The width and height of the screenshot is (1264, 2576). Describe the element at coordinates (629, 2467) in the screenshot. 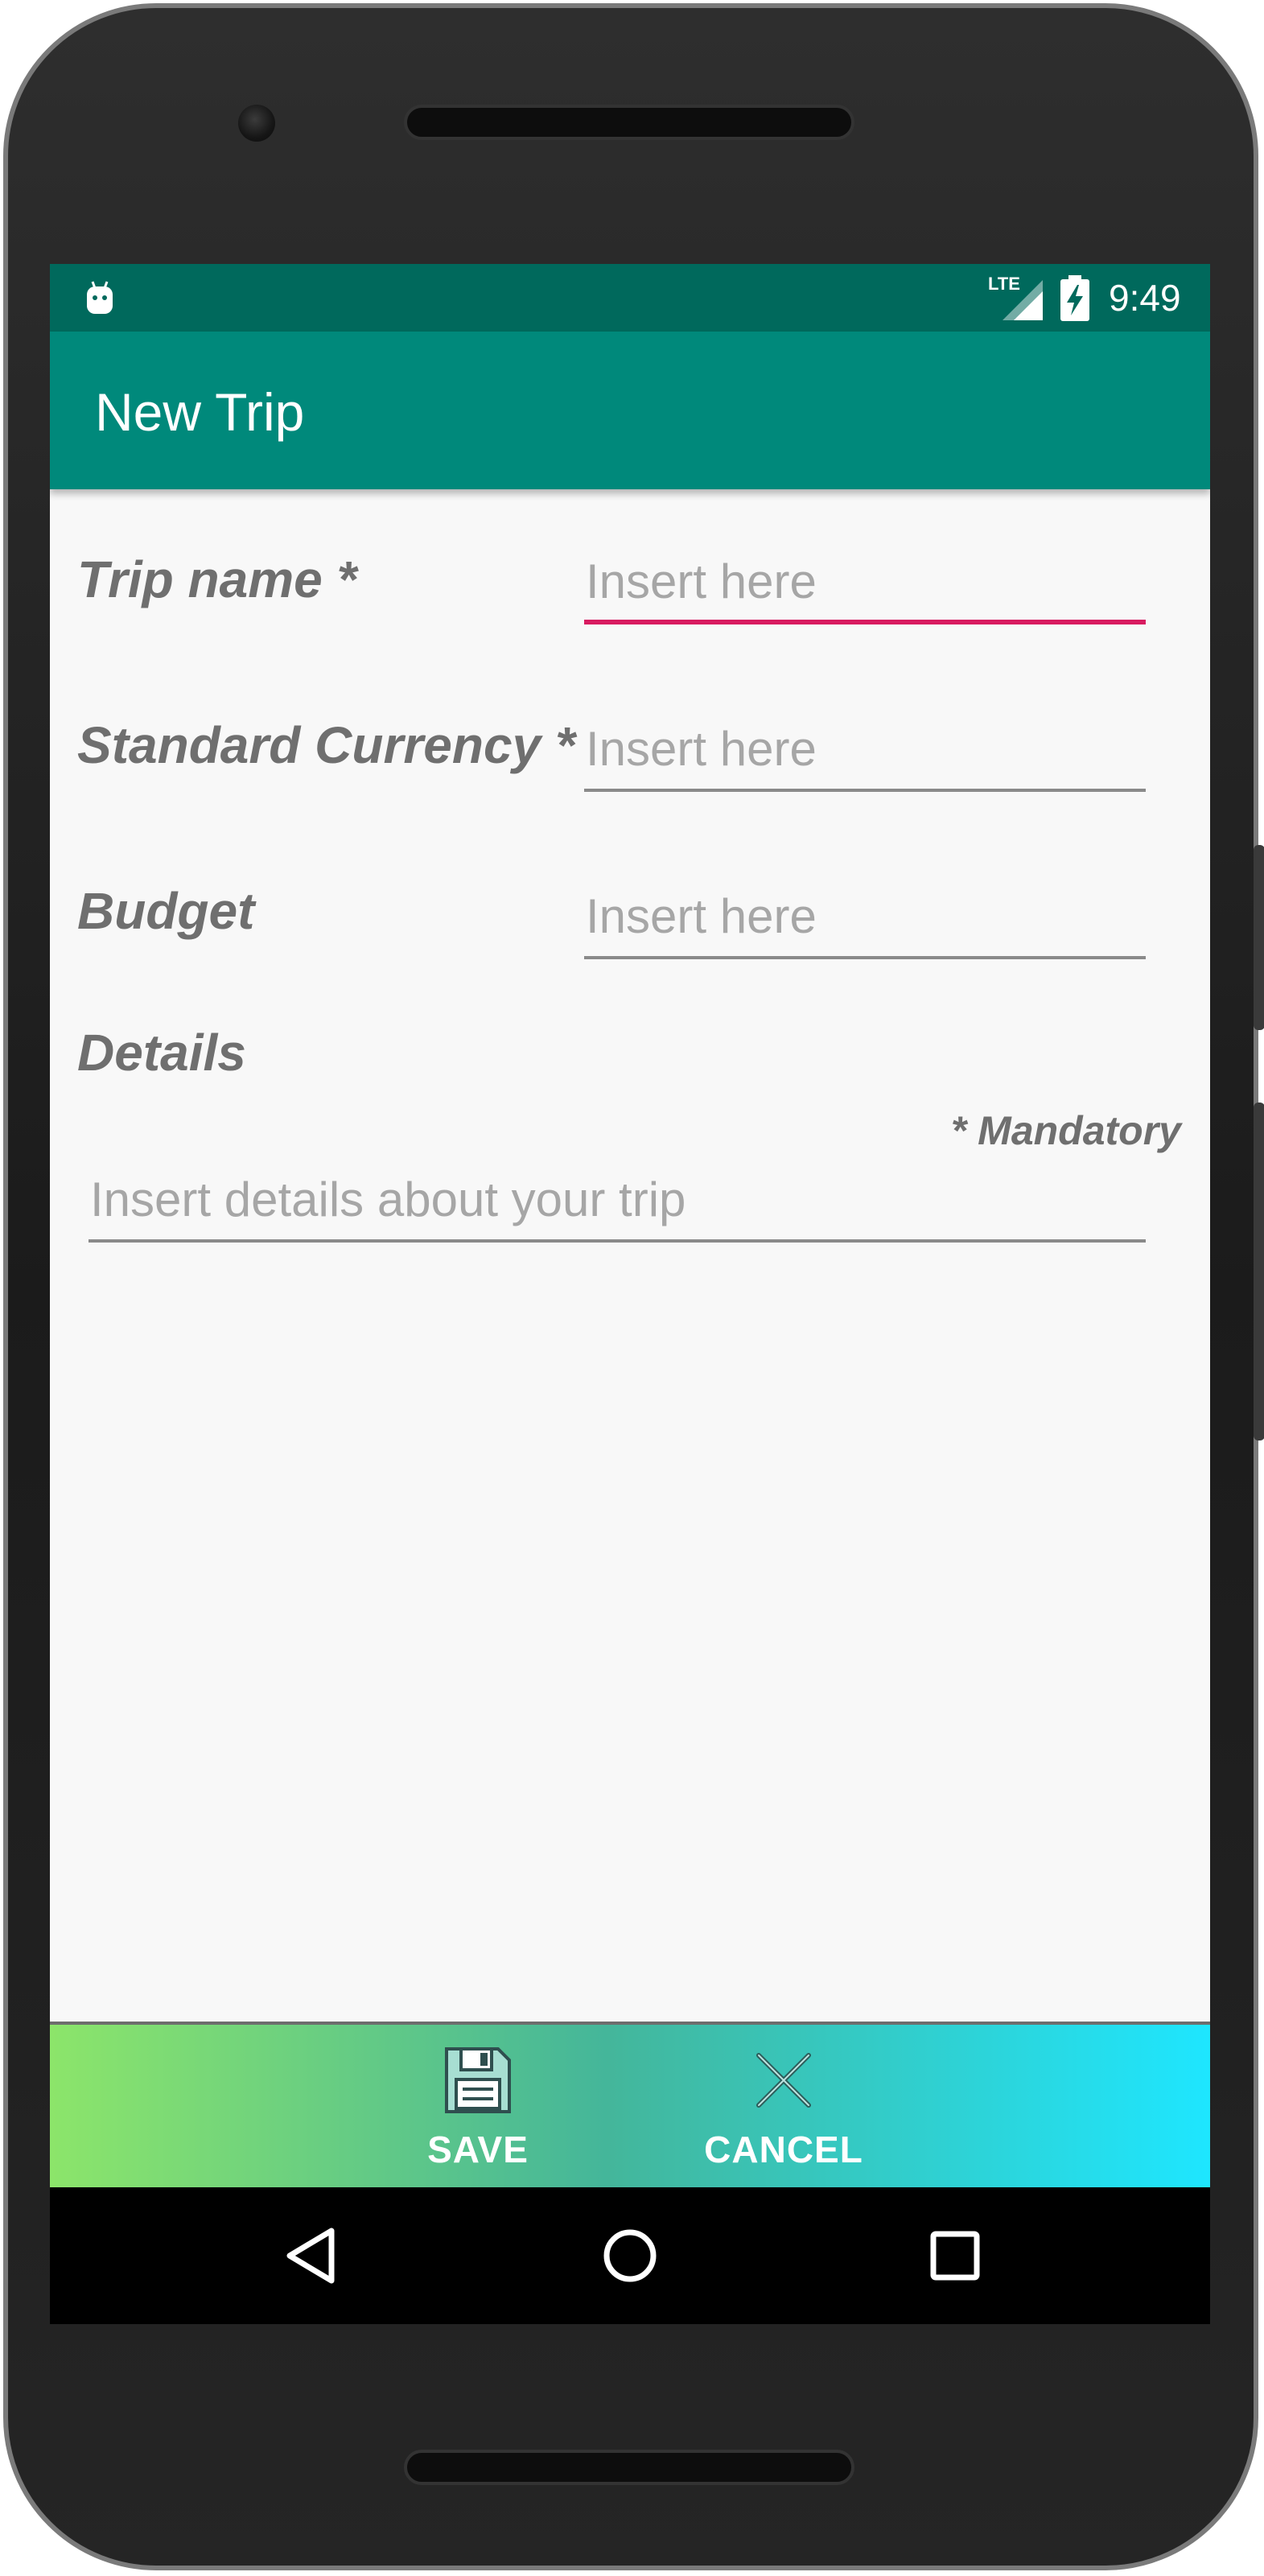

I see `bottom-speaker` at that location.